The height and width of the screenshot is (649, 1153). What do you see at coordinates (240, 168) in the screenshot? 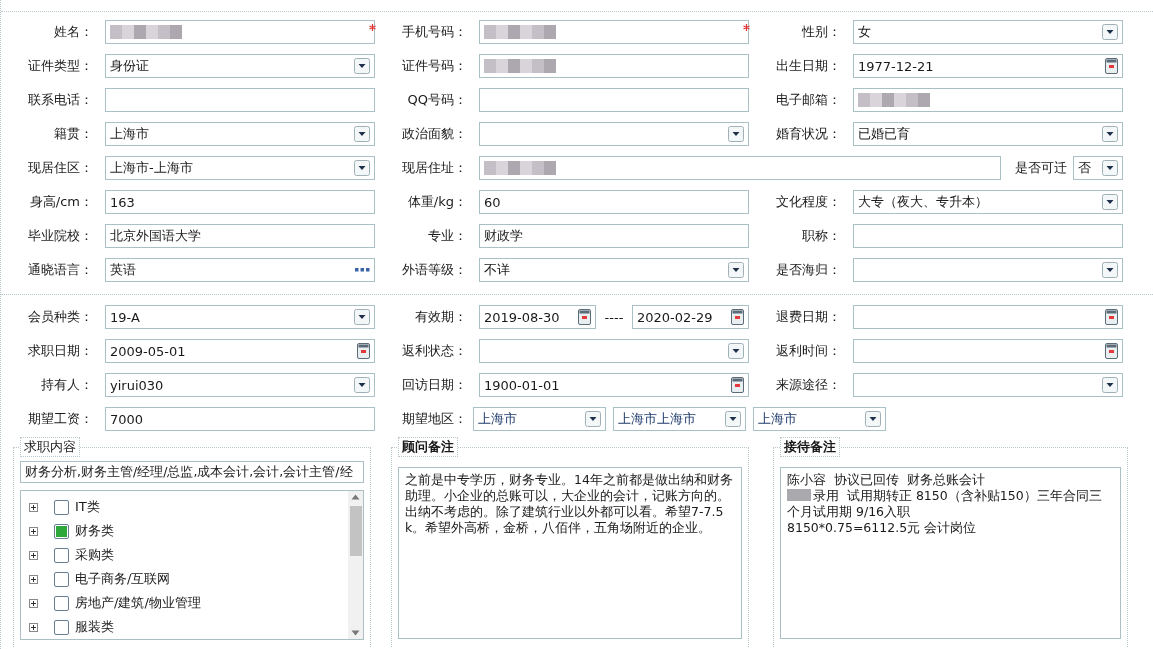
I see `dropdown: 上海市-上海市` at bounding box center [240, 168].